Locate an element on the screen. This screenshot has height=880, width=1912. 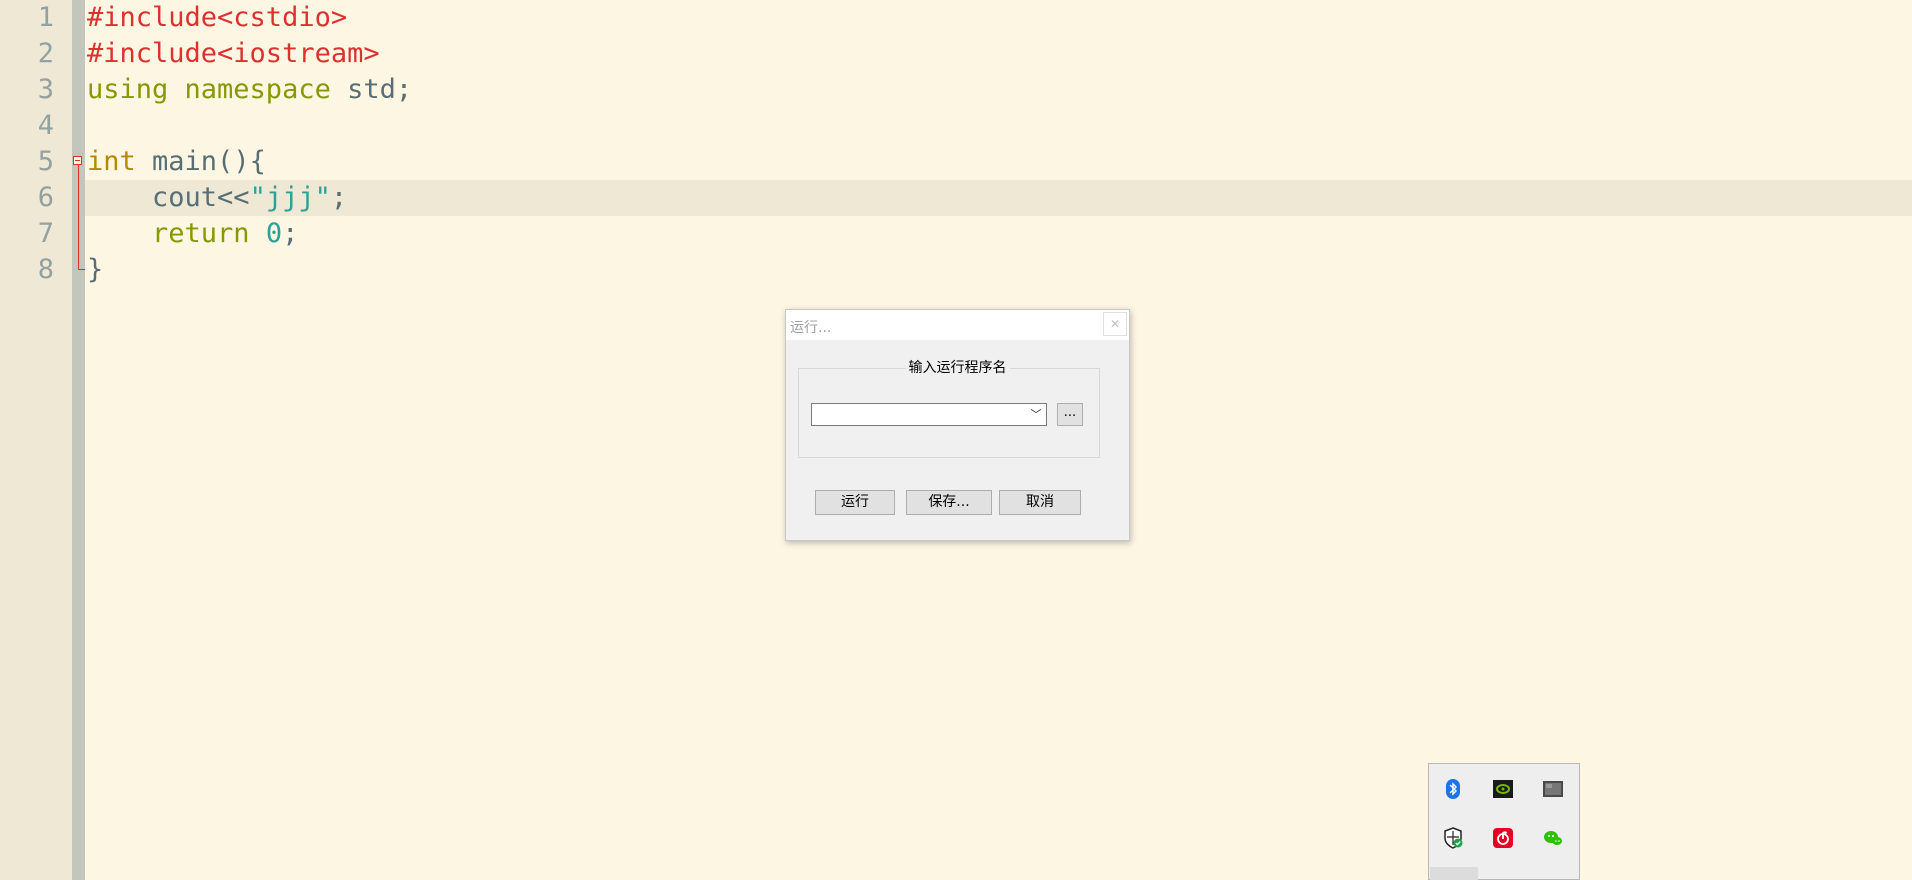
code-token: std; is located at coordinates (371, 89).